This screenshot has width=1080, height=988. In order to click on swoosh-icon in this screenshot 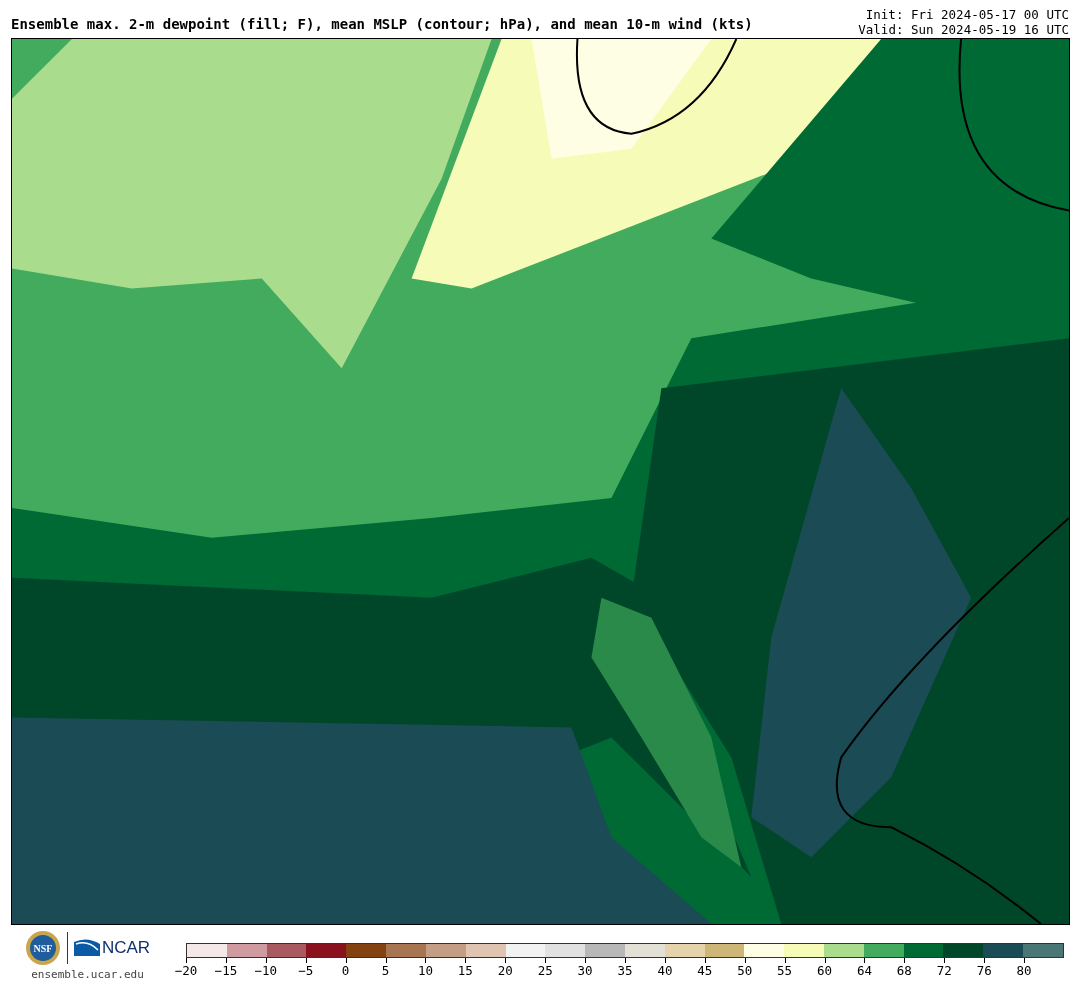, I will do `click(86, 948)`.